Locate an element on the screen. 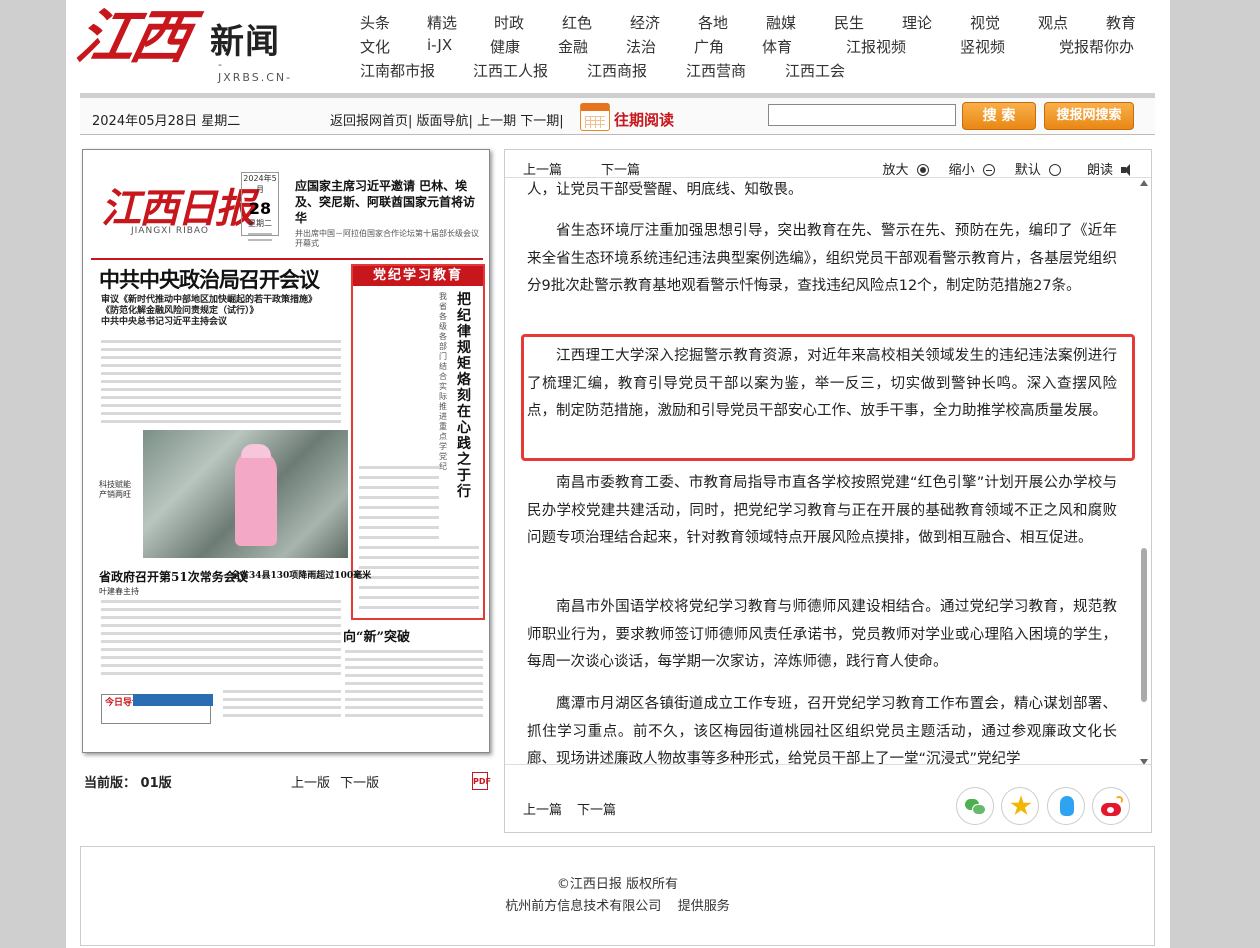 The image size is (1260, 948). date-weekday: 星期二 is located at coordinates (260, 223).